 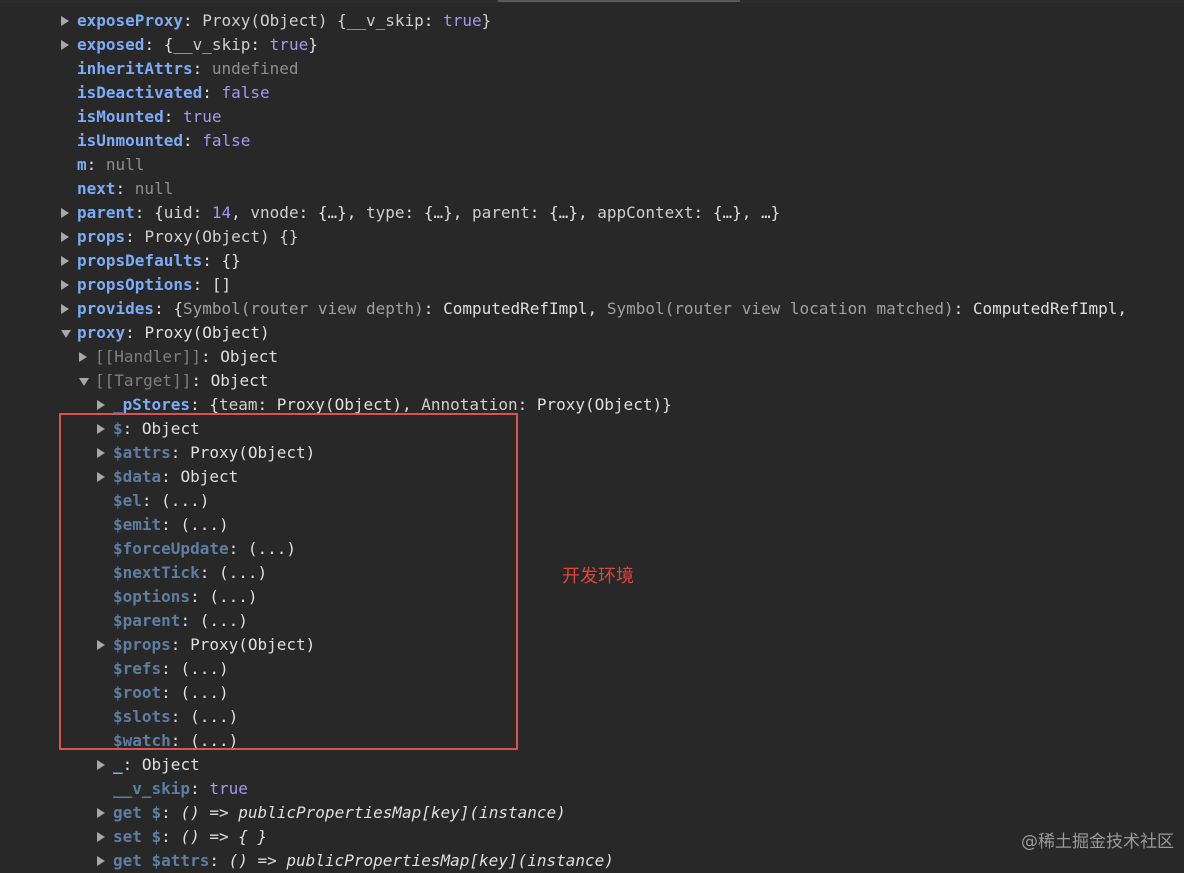 I want to click on row-proxy: proxy: Proxy(Object), so click(x=592, y=333).